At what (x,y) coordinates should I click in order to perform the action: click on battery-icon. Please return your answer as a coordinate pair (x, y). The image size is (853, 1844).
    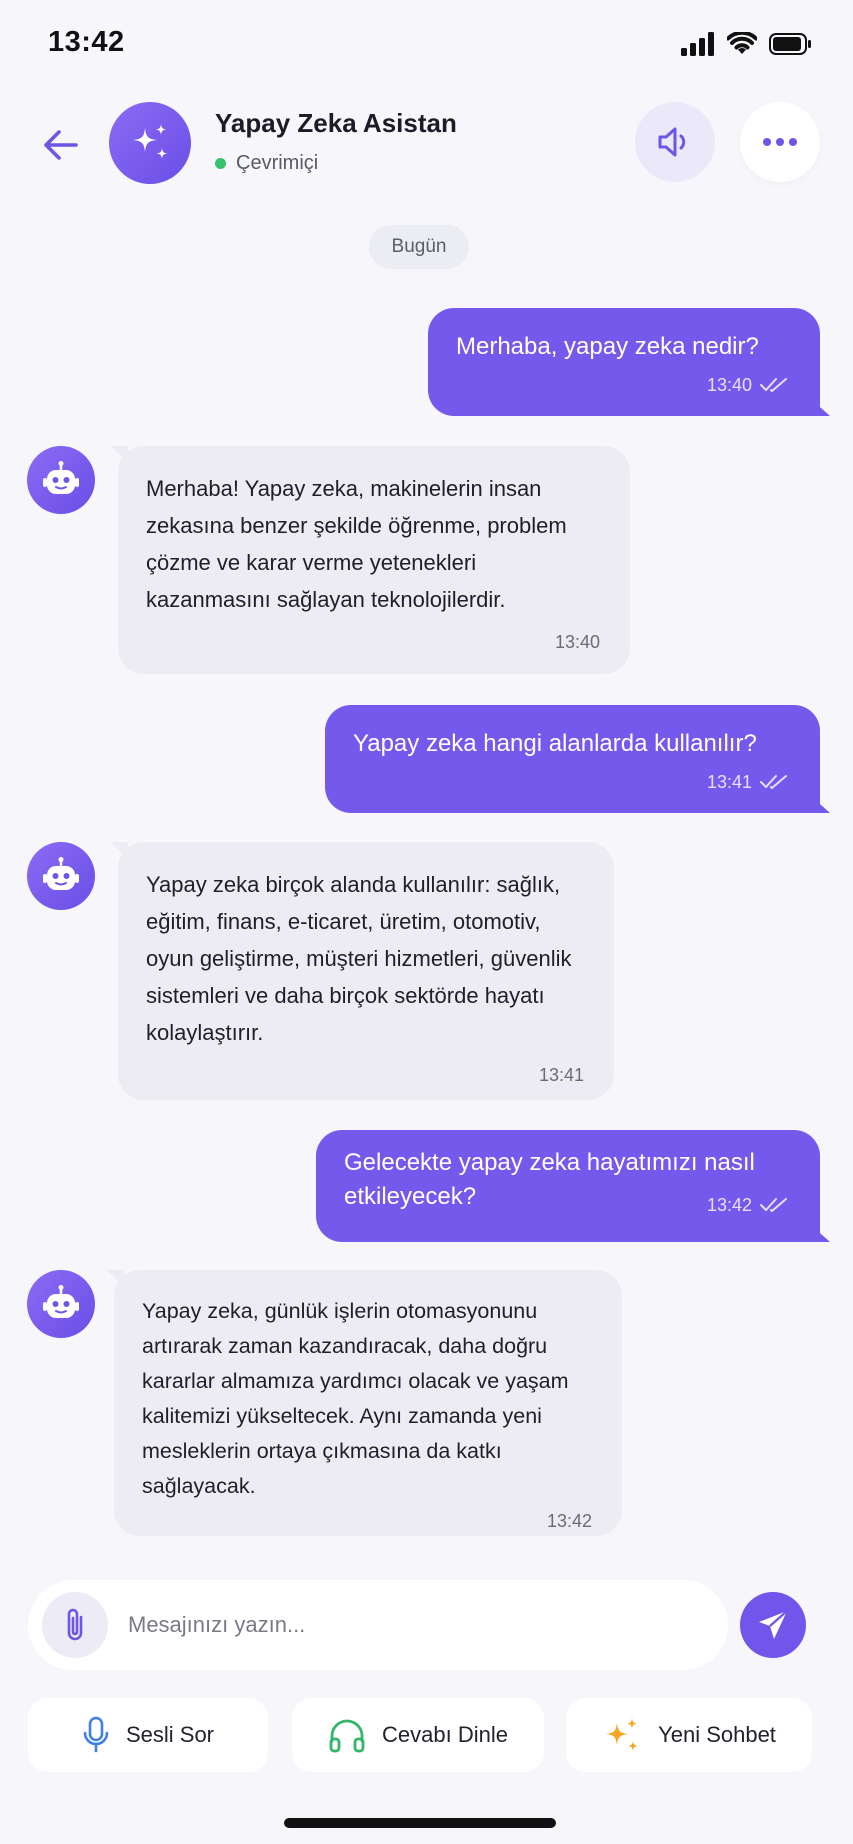
    Looking at the image, I should click on (791, 44).